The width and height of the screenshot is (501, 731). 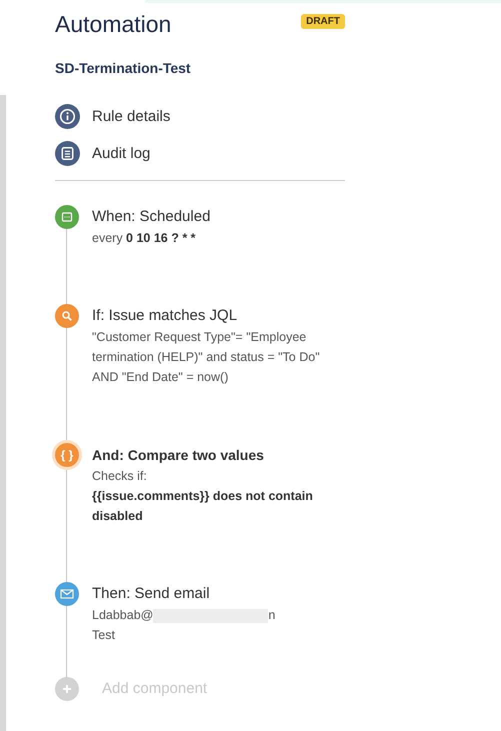 What do you see at coordinates (123, 68) in the screenshot?
I see `rule-name: SD-Termination-Test` at bounding box center [123, 68].